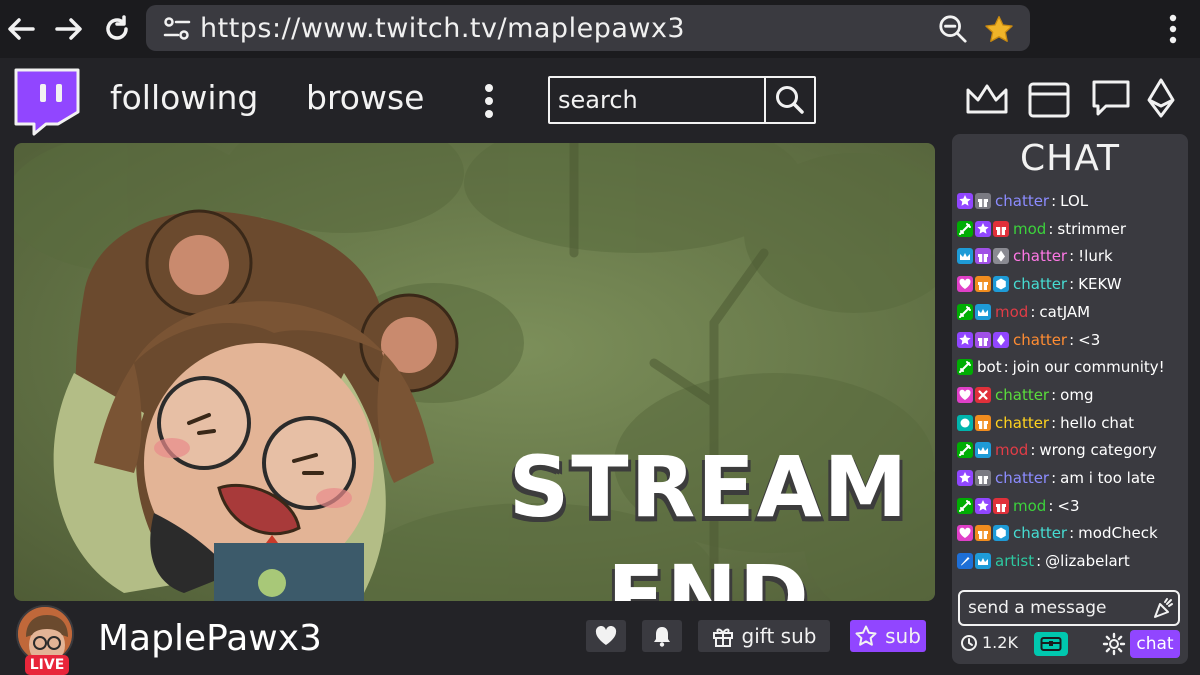 The height and width of the screenshot is (675, 1200). What do you see at coordinates (987, 99) in the screenshot?
I see `crown-icon` at bounding box center [987, 99].